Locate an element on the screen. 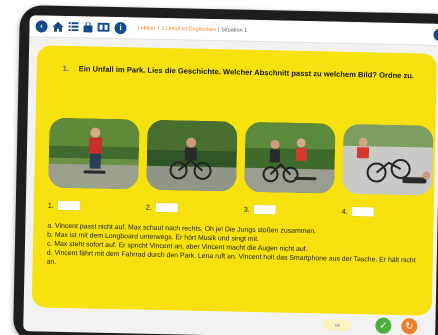 This screenshot has height=335, width=438. slot-2: 2. is located at coordinates (162, 207).